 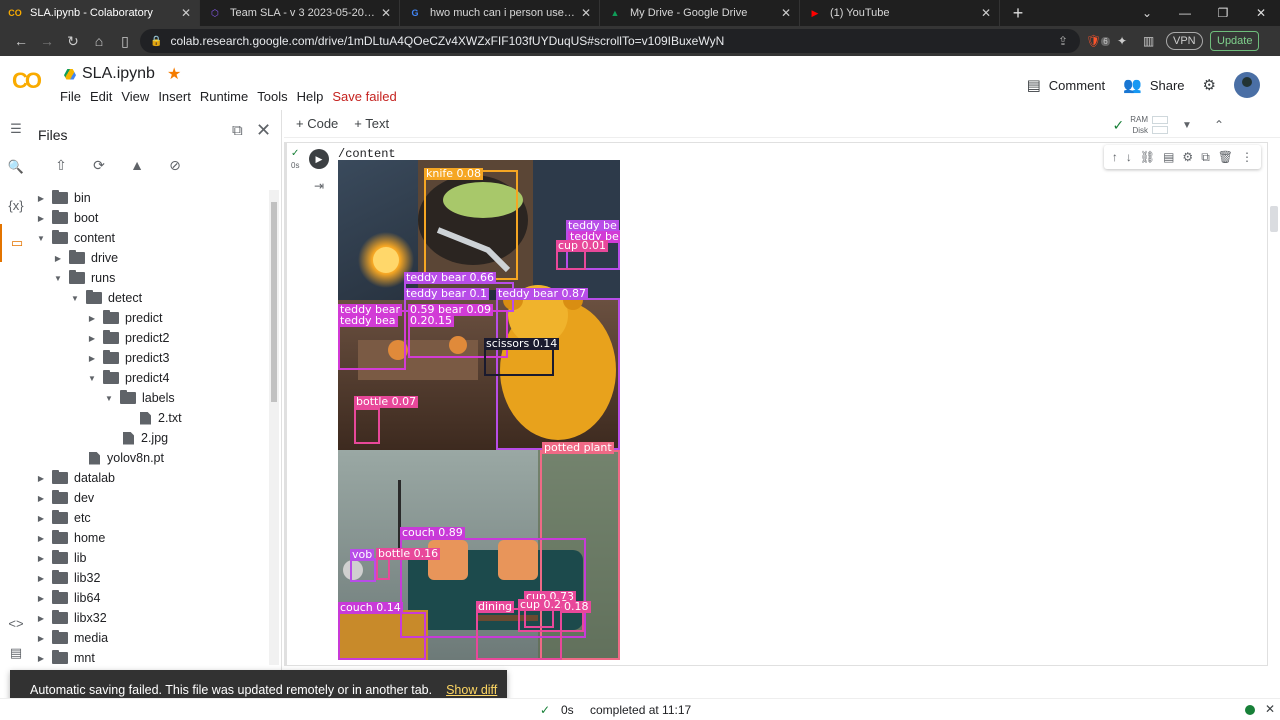 What do you see at coordinates (1148, 41) in the screenshot?
I see `sidebar-icon: ▥` at bounding box center [1148, 41].